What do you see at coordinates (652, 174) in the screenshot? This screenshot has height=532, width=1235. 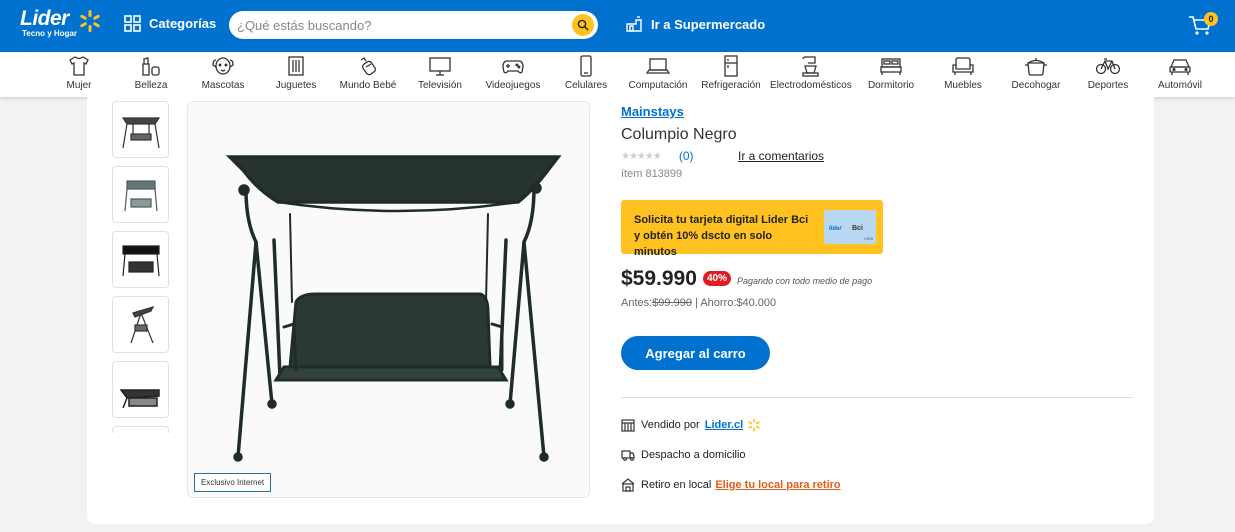 I see `item-number: ítem 813899` at bounding box center [652, 174].